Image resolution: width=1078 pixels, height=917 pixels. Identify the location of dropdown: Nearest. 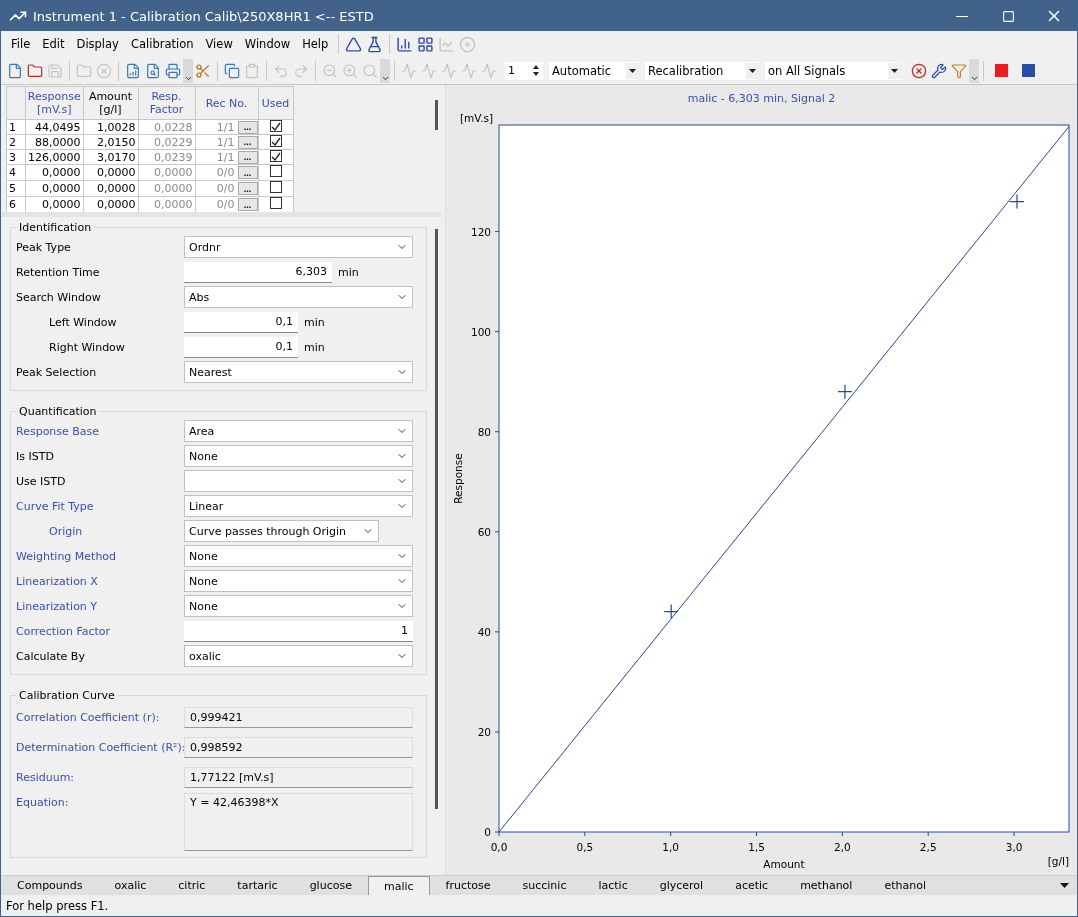
(298, 372).